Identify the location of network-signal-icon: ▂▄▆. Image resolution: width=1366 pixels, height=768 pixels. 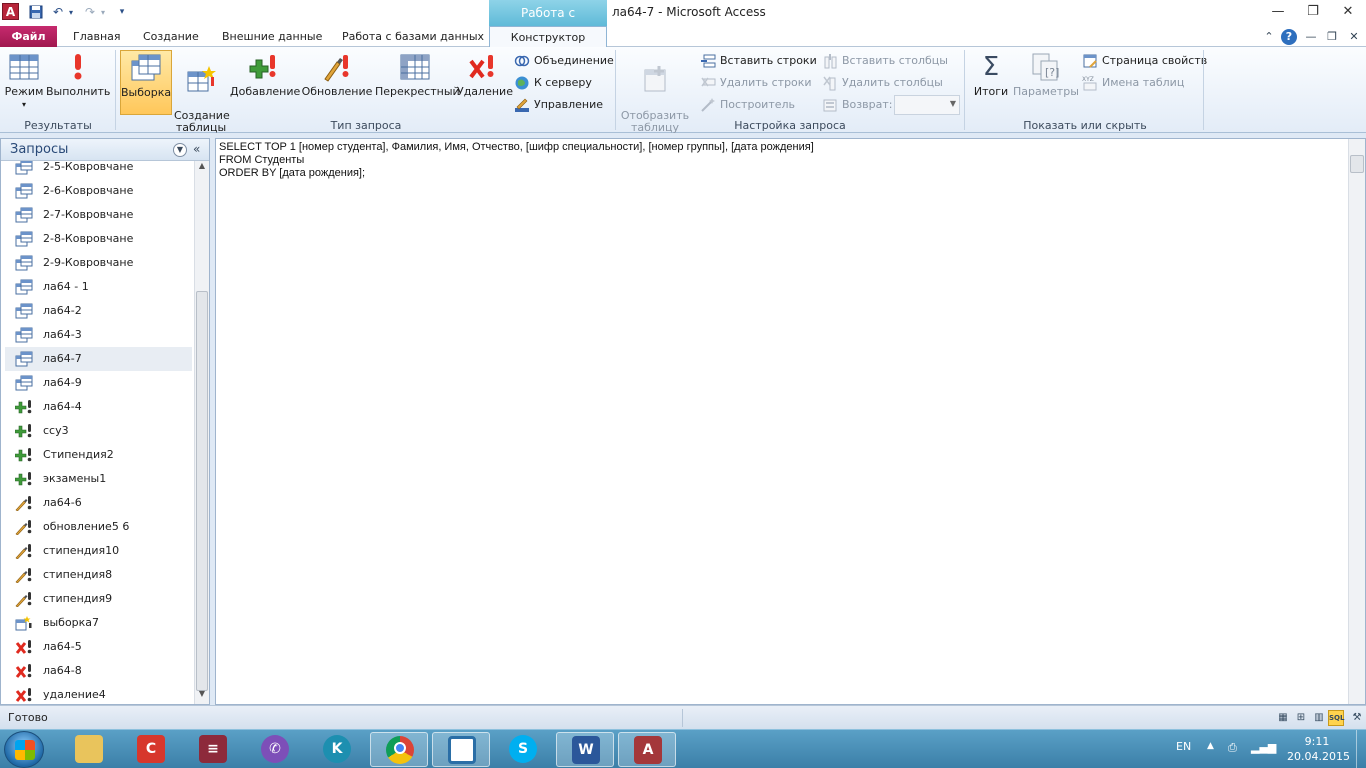
(1263, 747).